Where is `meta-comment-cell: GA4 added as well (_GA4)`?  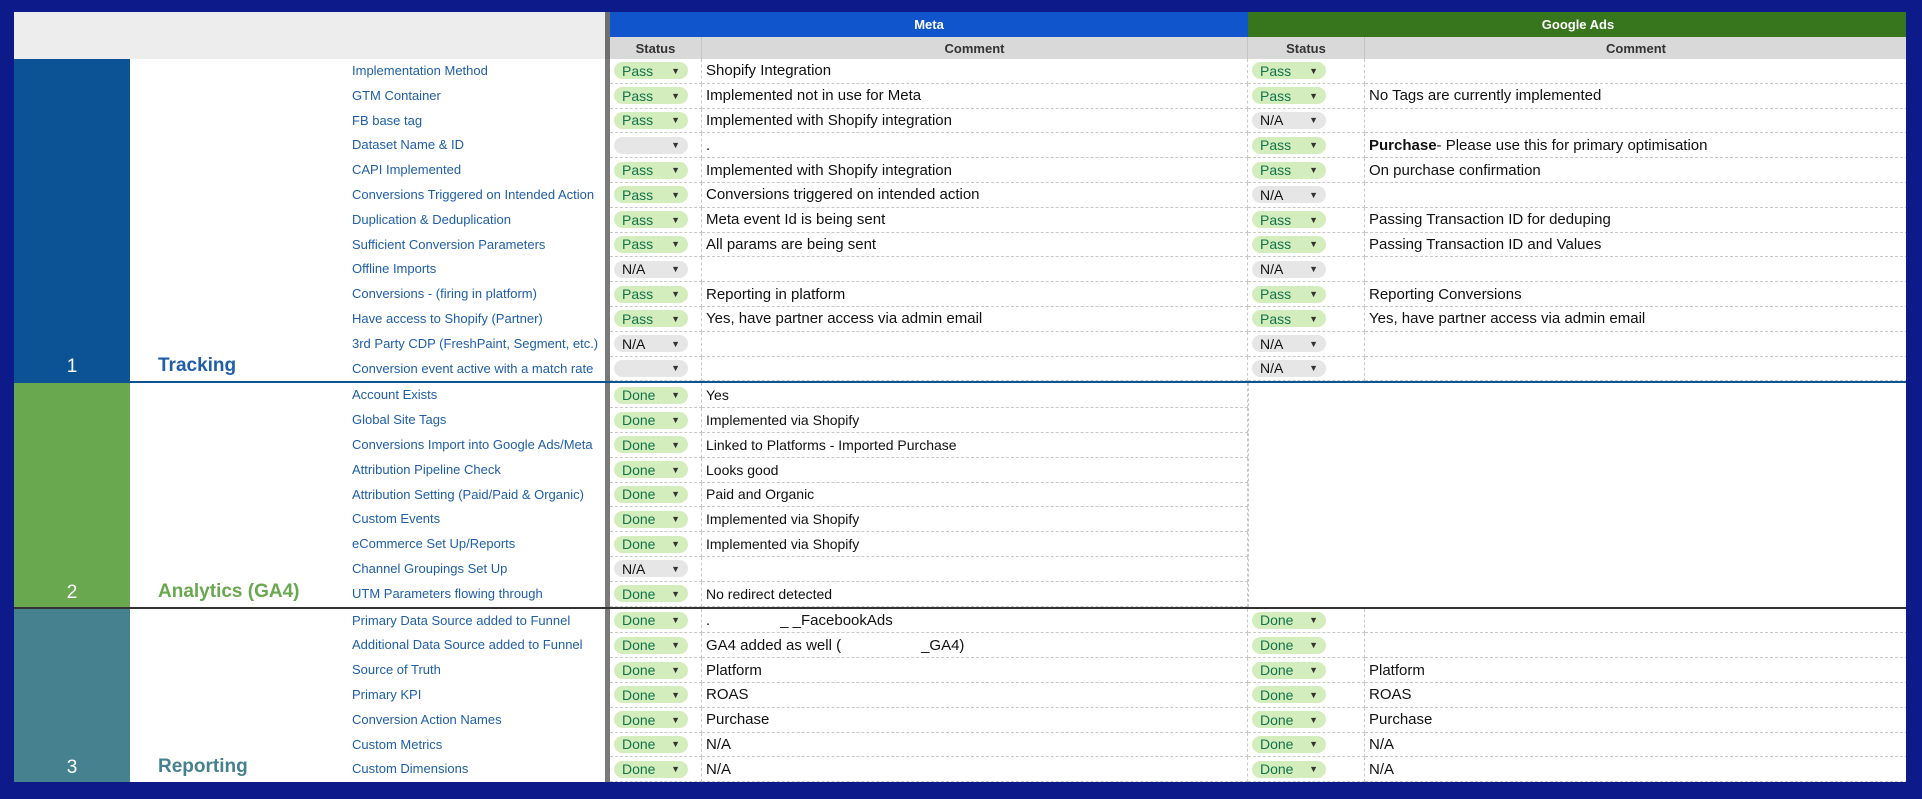 meta-comment-cell: GA4 added as well (_GA4) is located at coordinates (975, 646).